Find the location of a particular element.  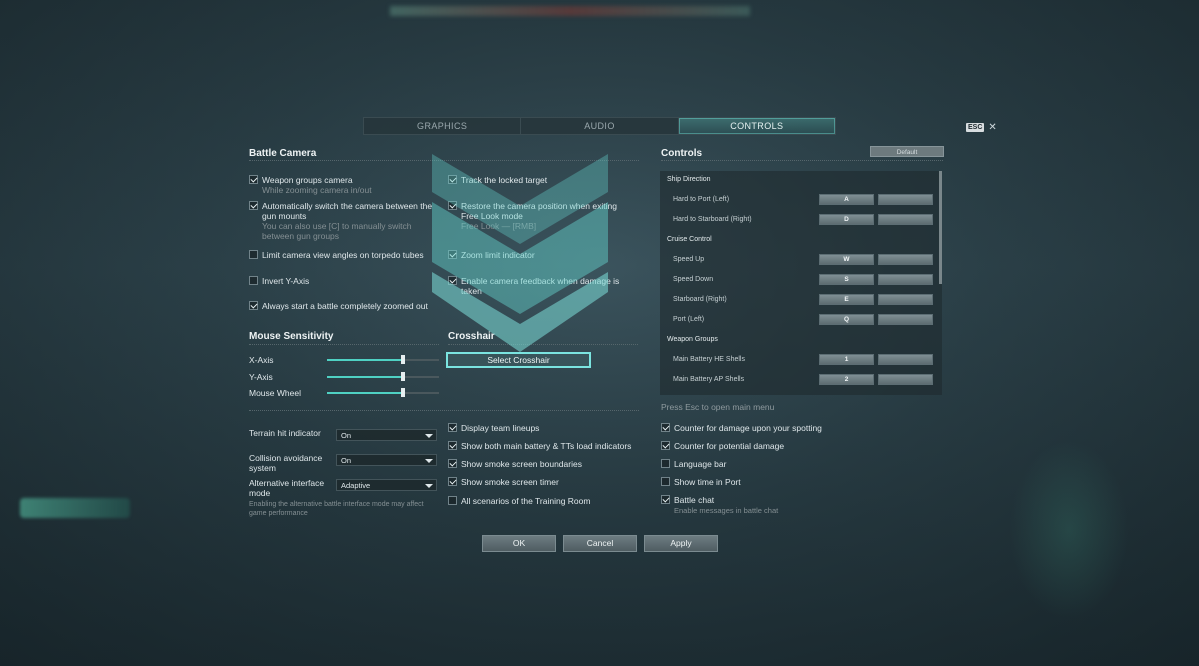

key-binding-primary: D is located at coordinates (846, 219).